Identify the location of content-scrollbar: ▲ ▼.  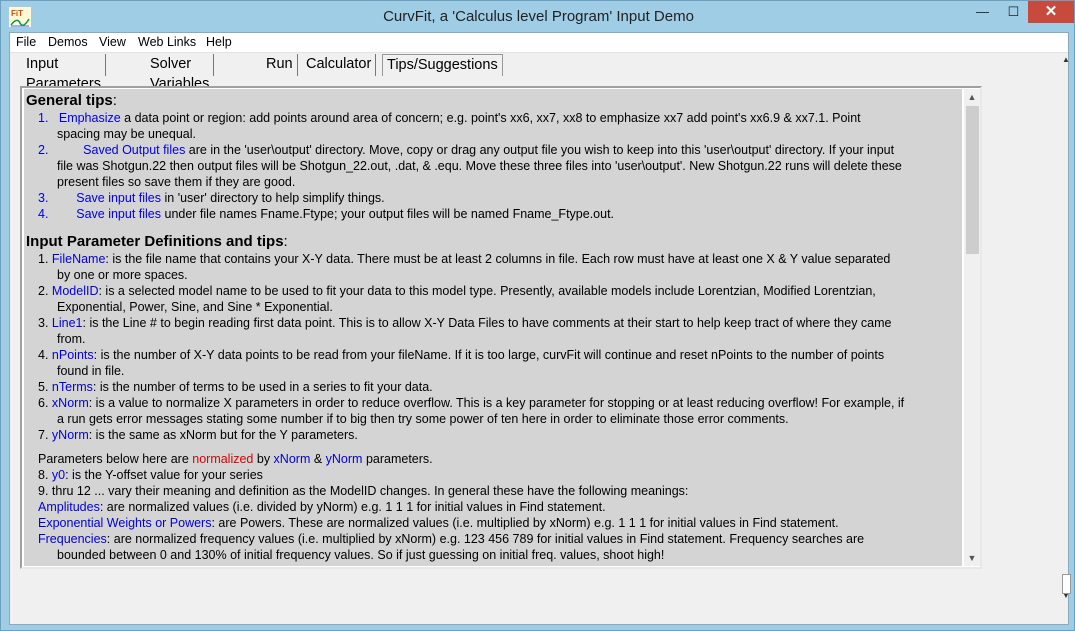
(972, 327).